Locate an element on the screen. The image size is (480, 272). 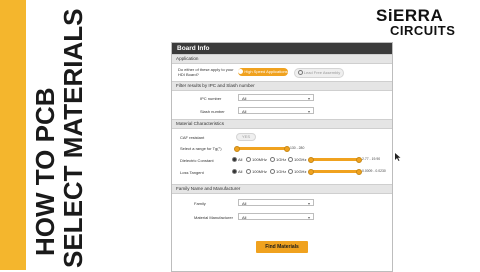
high-speed-label: High Speed Applications is located at coordinates (266, 71).